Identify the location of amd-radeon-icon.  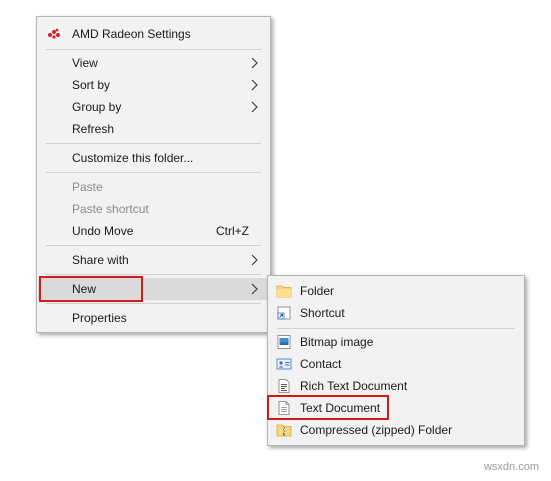
(54, 34).